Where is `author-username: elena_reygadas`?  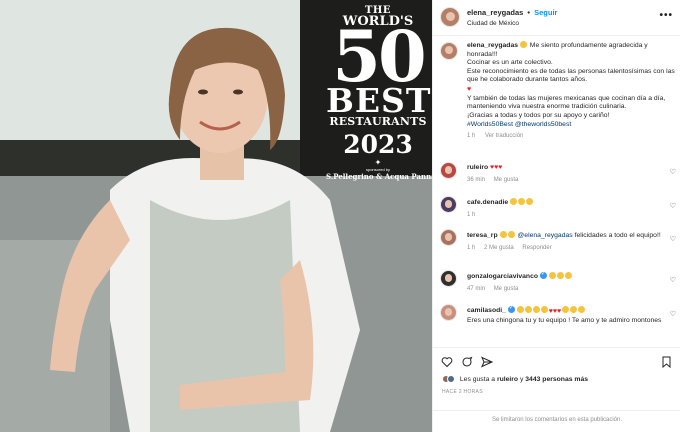
author-username: elena_reygadas is located at coordinates (495, 12).